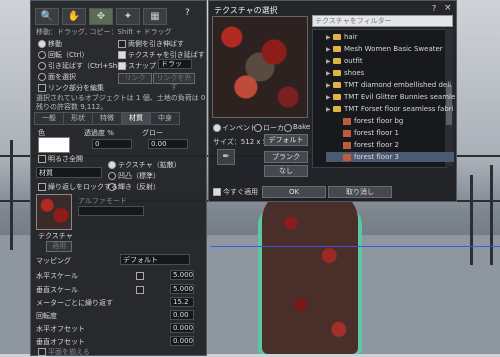  Describe the element at coordinates (217, 128) in the screenshot. I see `inventory-radio` at that location.